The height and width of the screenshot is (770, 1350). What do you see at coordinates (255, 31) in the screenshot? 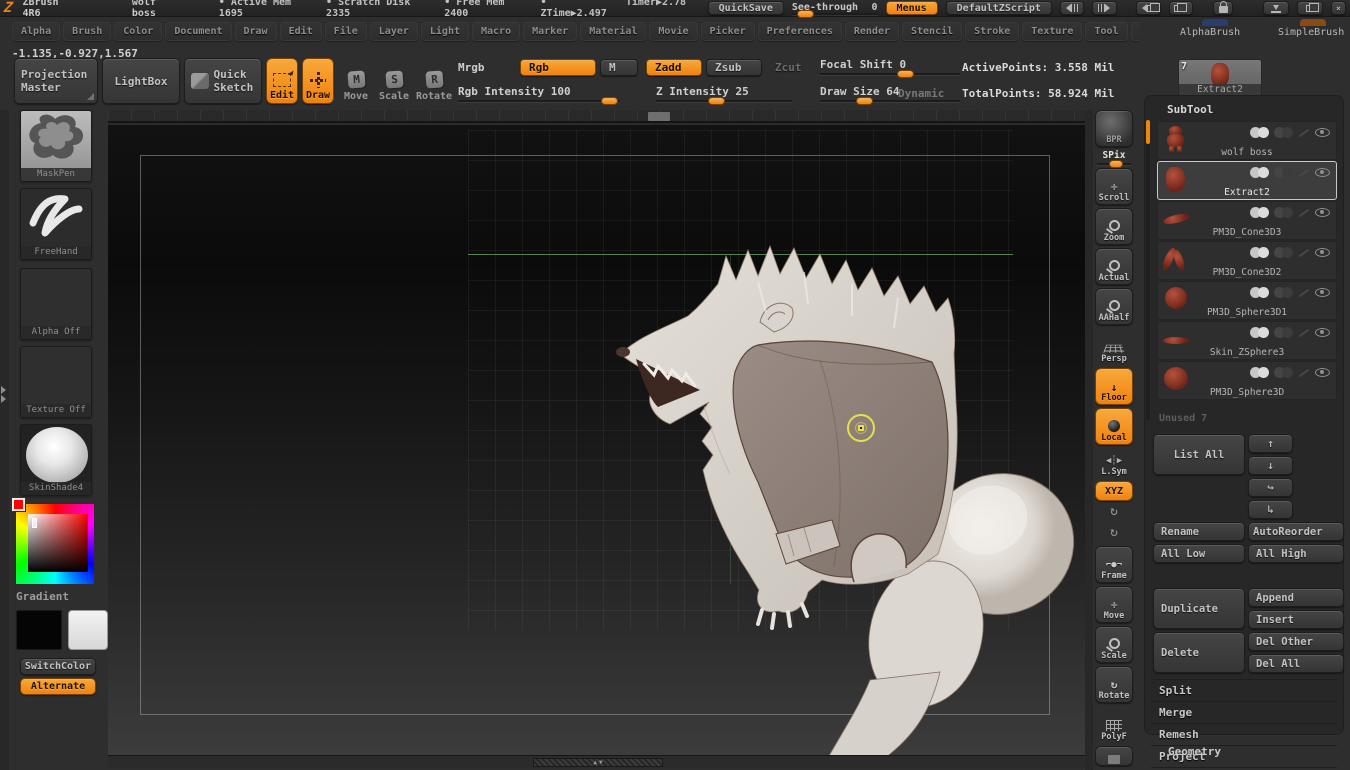
I see `menu-draw: Draw` at bounding box center [255, 31].